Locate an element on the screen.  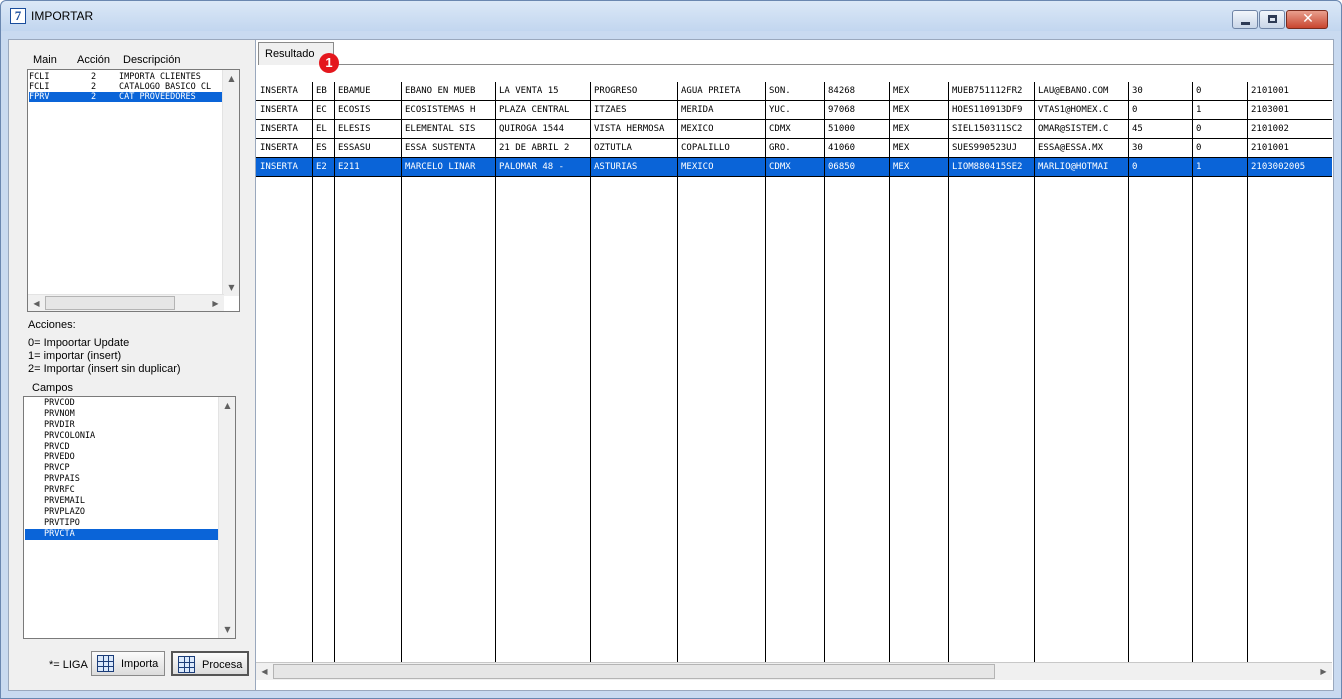
main-list-vscroll: ▲ ▼ is located at coordinates (230, 183).